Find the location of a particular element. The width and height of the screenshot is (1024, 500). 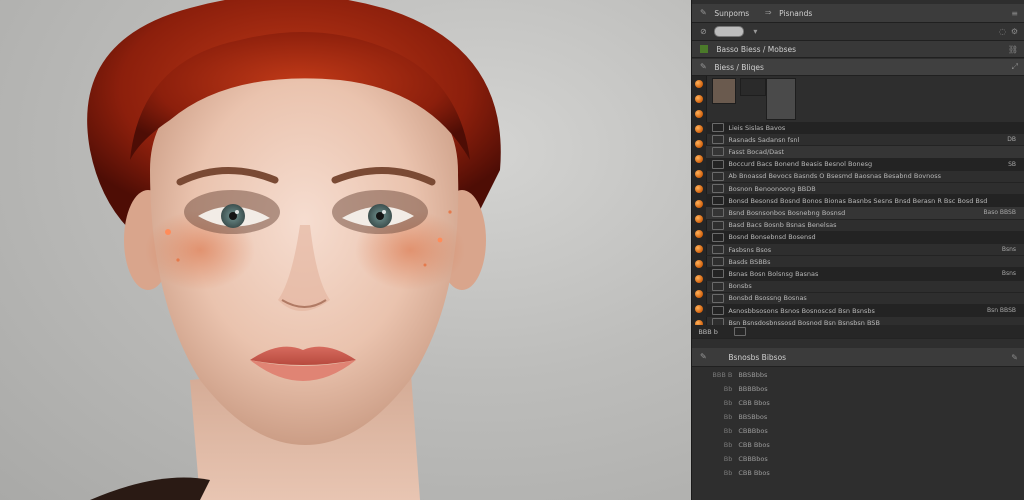

layer-visibility-strip is located at coordinates (700, 207).